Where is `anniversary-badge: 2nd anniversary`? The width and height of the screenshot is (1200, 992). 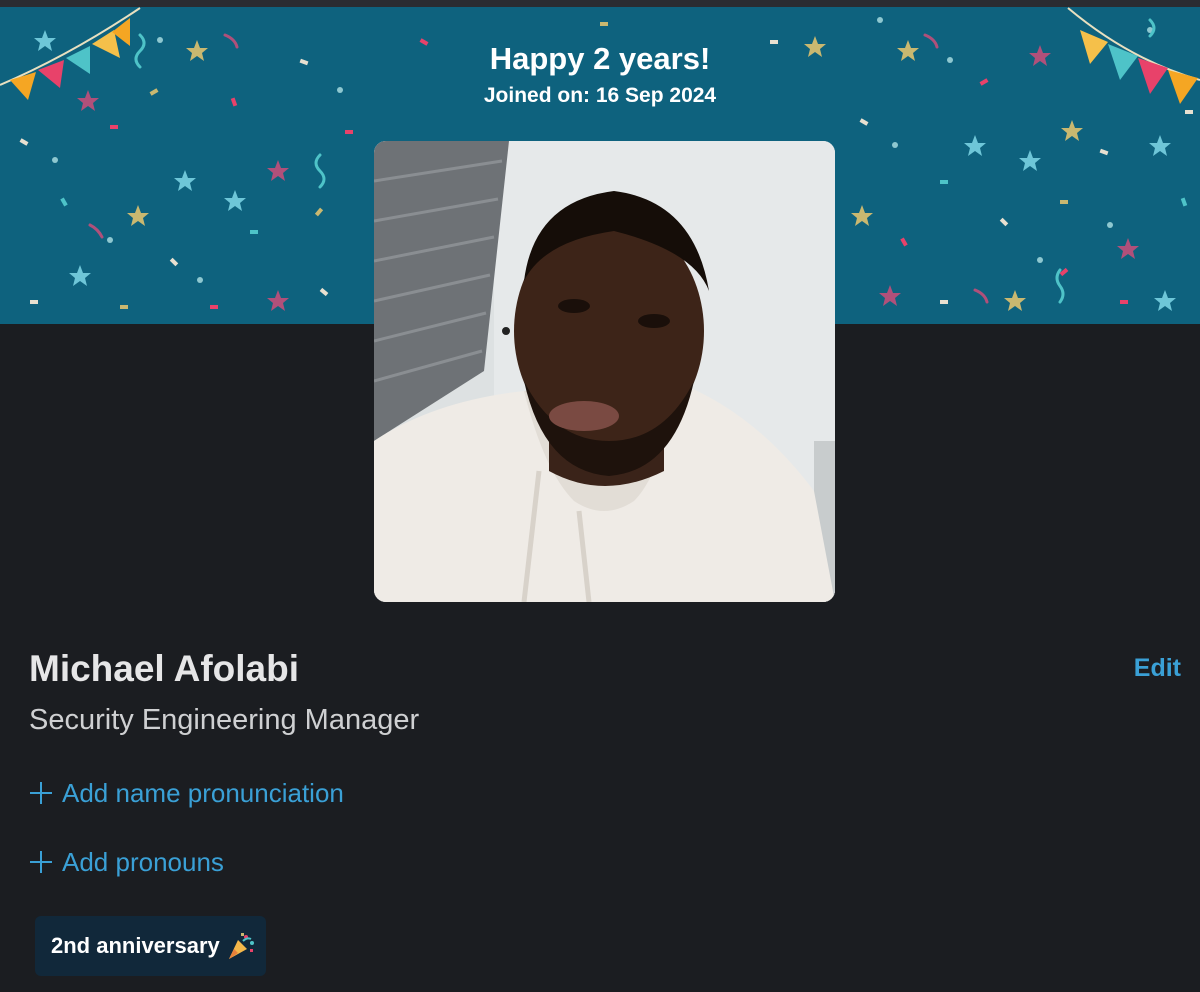
anniversary-badge: 2nd anniversary is located at coordinates (150, 946).